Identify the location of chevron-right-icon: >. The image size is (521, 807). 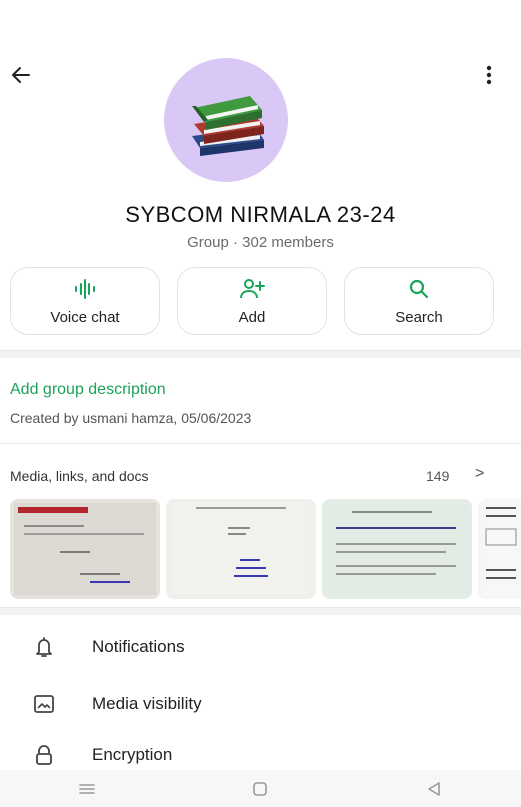
(479, 474).